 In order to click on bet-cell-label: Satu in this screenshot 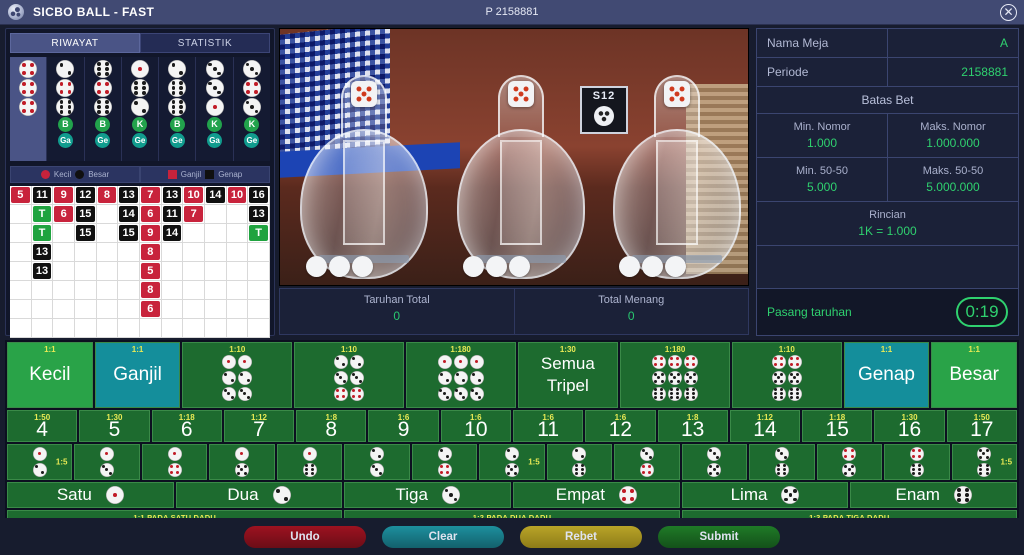, I will do `click(74, 494)`.